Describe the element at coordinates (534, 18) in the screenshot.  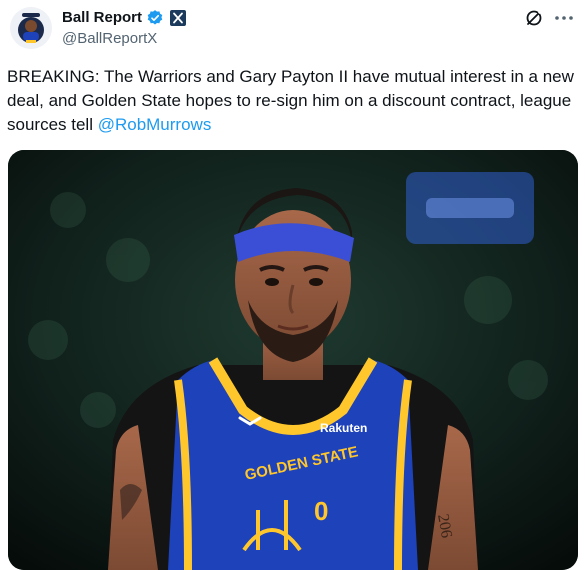
I see `grok-icon` at that location.